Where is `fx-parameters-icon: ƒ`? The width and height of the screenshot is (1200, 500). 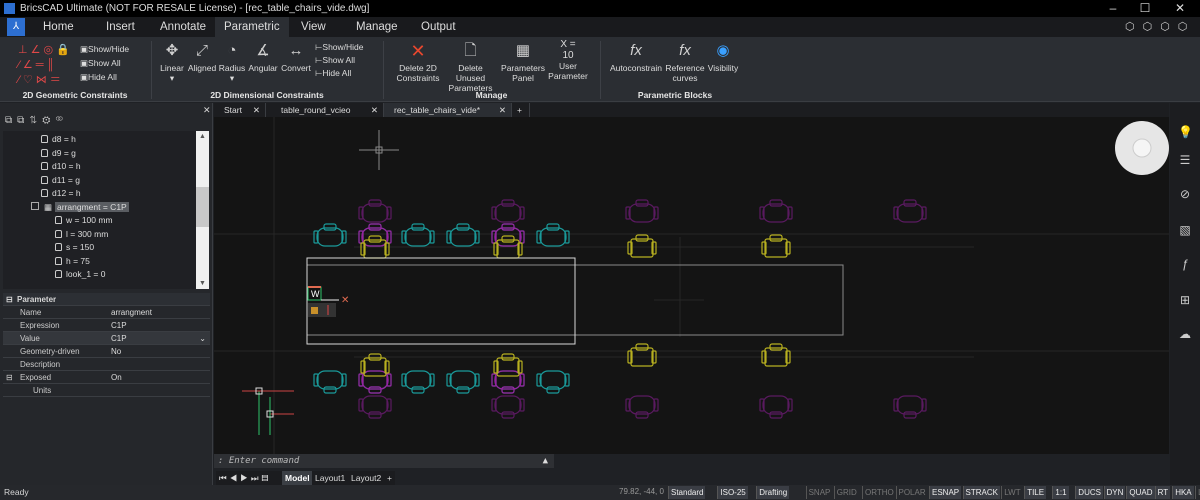
fx-parameters-icon: ƒ is located at coordinates (1185, 264).